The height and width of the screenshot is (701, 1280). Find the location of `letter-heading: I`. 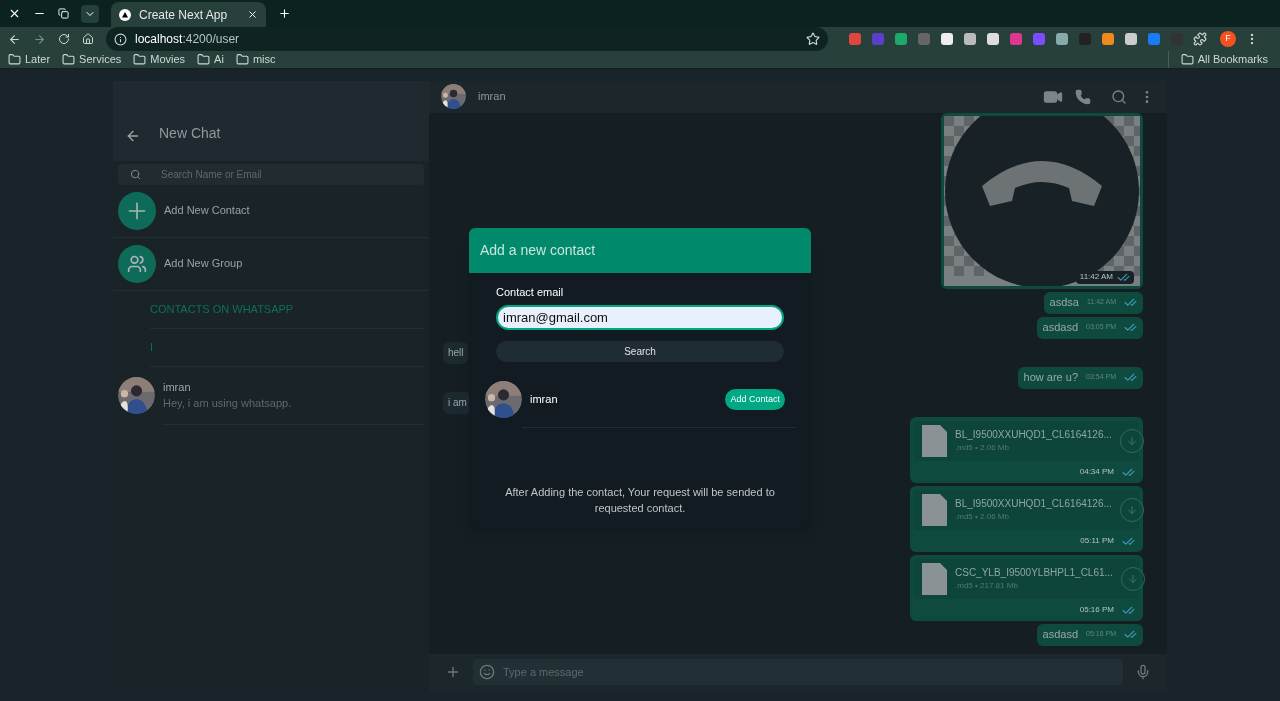

letter-heading: I is located at coordinates (287, 347).